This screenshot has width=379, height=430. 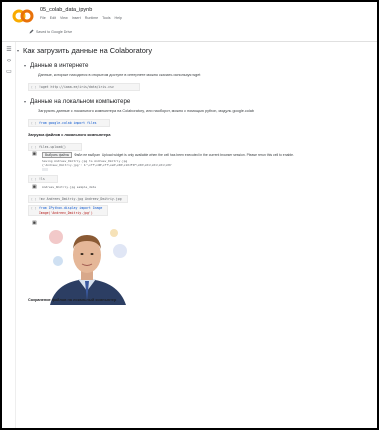 What do you see at coordinates (87, 263) in the screenshot?
I see `portrait-photo` at bounding box center [87, 263].